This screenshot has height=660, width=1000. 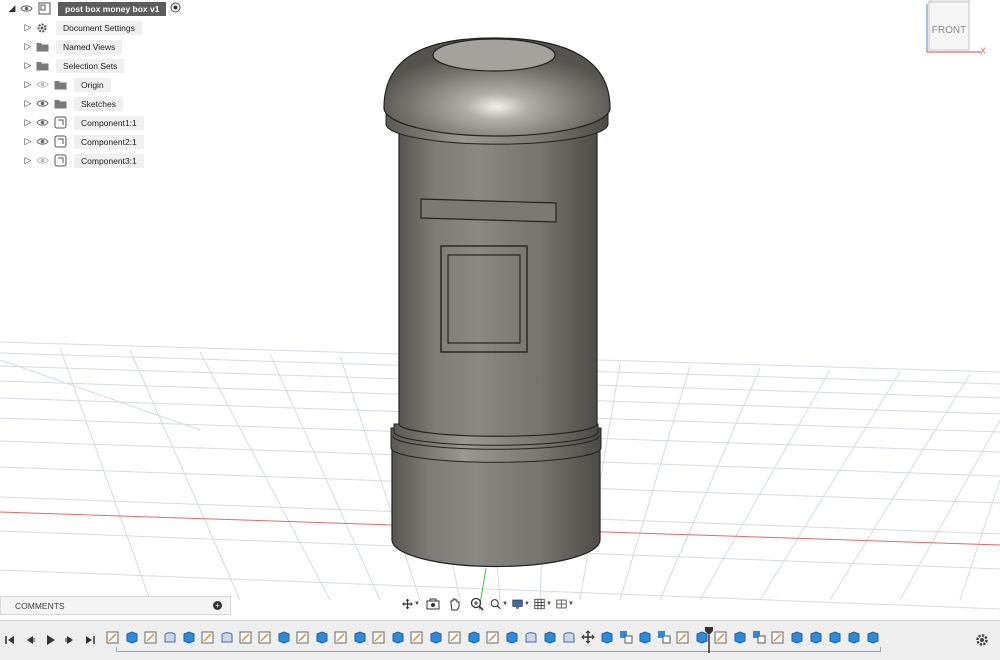 What do you see at coordinates (115, 605) in the screenshot?
I see `comments-panel: COMMENTS +` at bounding box center [115, 605].